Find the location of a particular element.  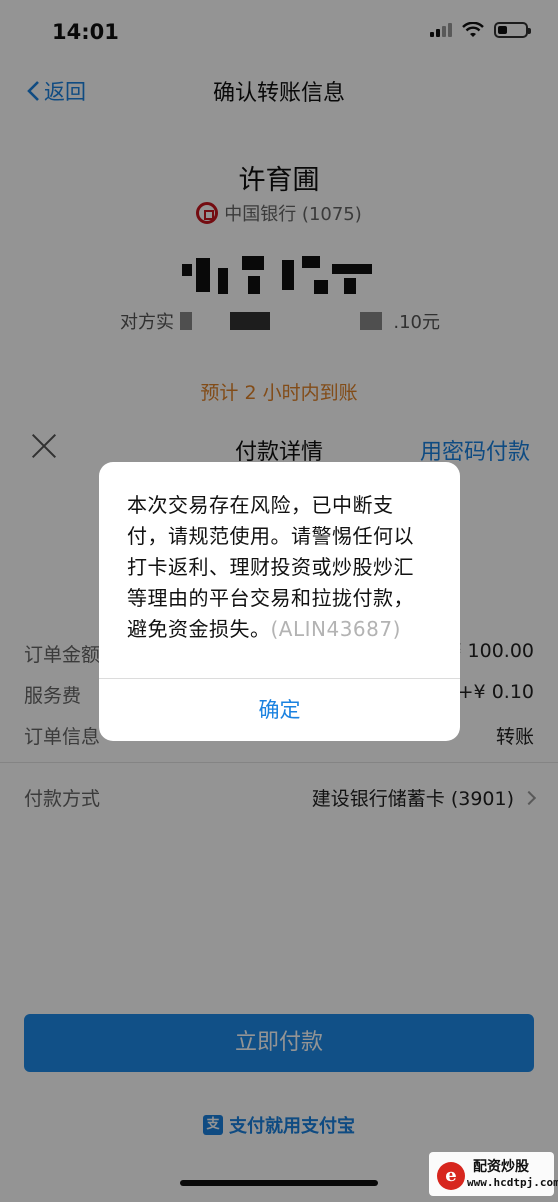

watermark-url: www.hcdtpj.com is located at coordinates (512, 1182).